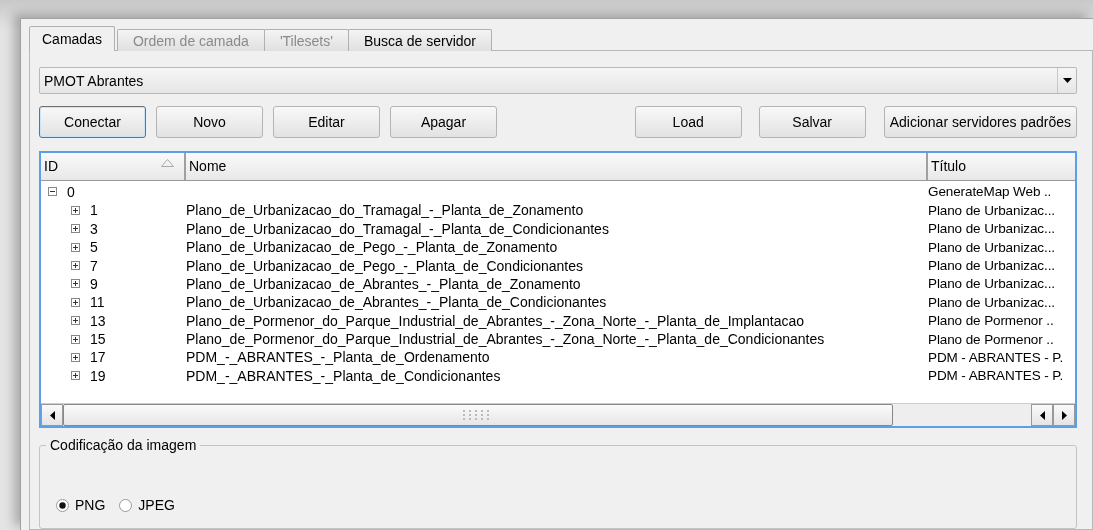 The width and height of the screenshot is (1093, 530). Describe the element at coordinates (72, 38) in the screenshot. I see `tab: Camadas` at that location.